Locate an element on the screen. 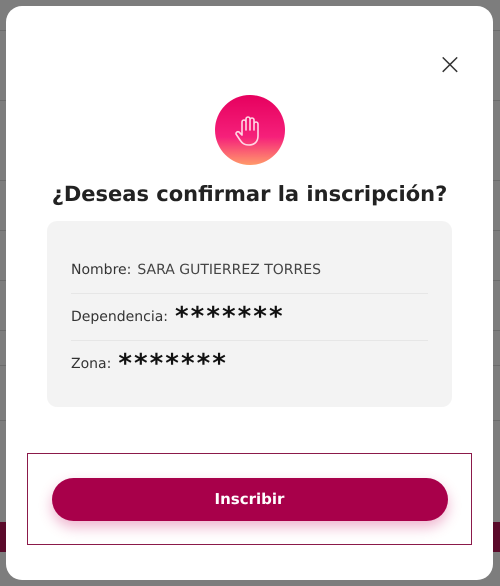 This screenshot has height=586, width=500. close-button: × is located at coordinates (450, 65).